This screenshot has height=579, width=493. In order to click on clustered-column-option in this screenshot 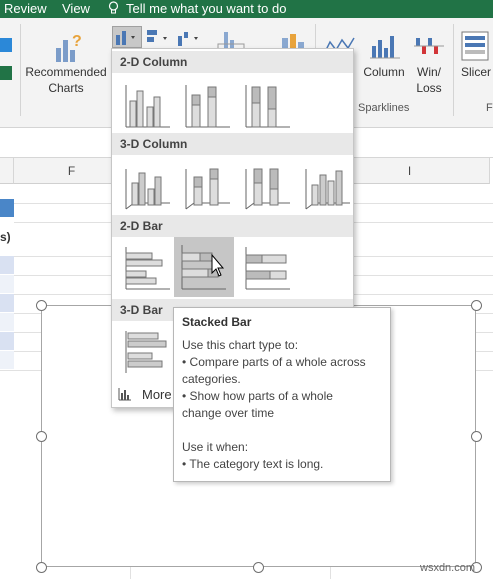, I will do `click(147, 106)`.